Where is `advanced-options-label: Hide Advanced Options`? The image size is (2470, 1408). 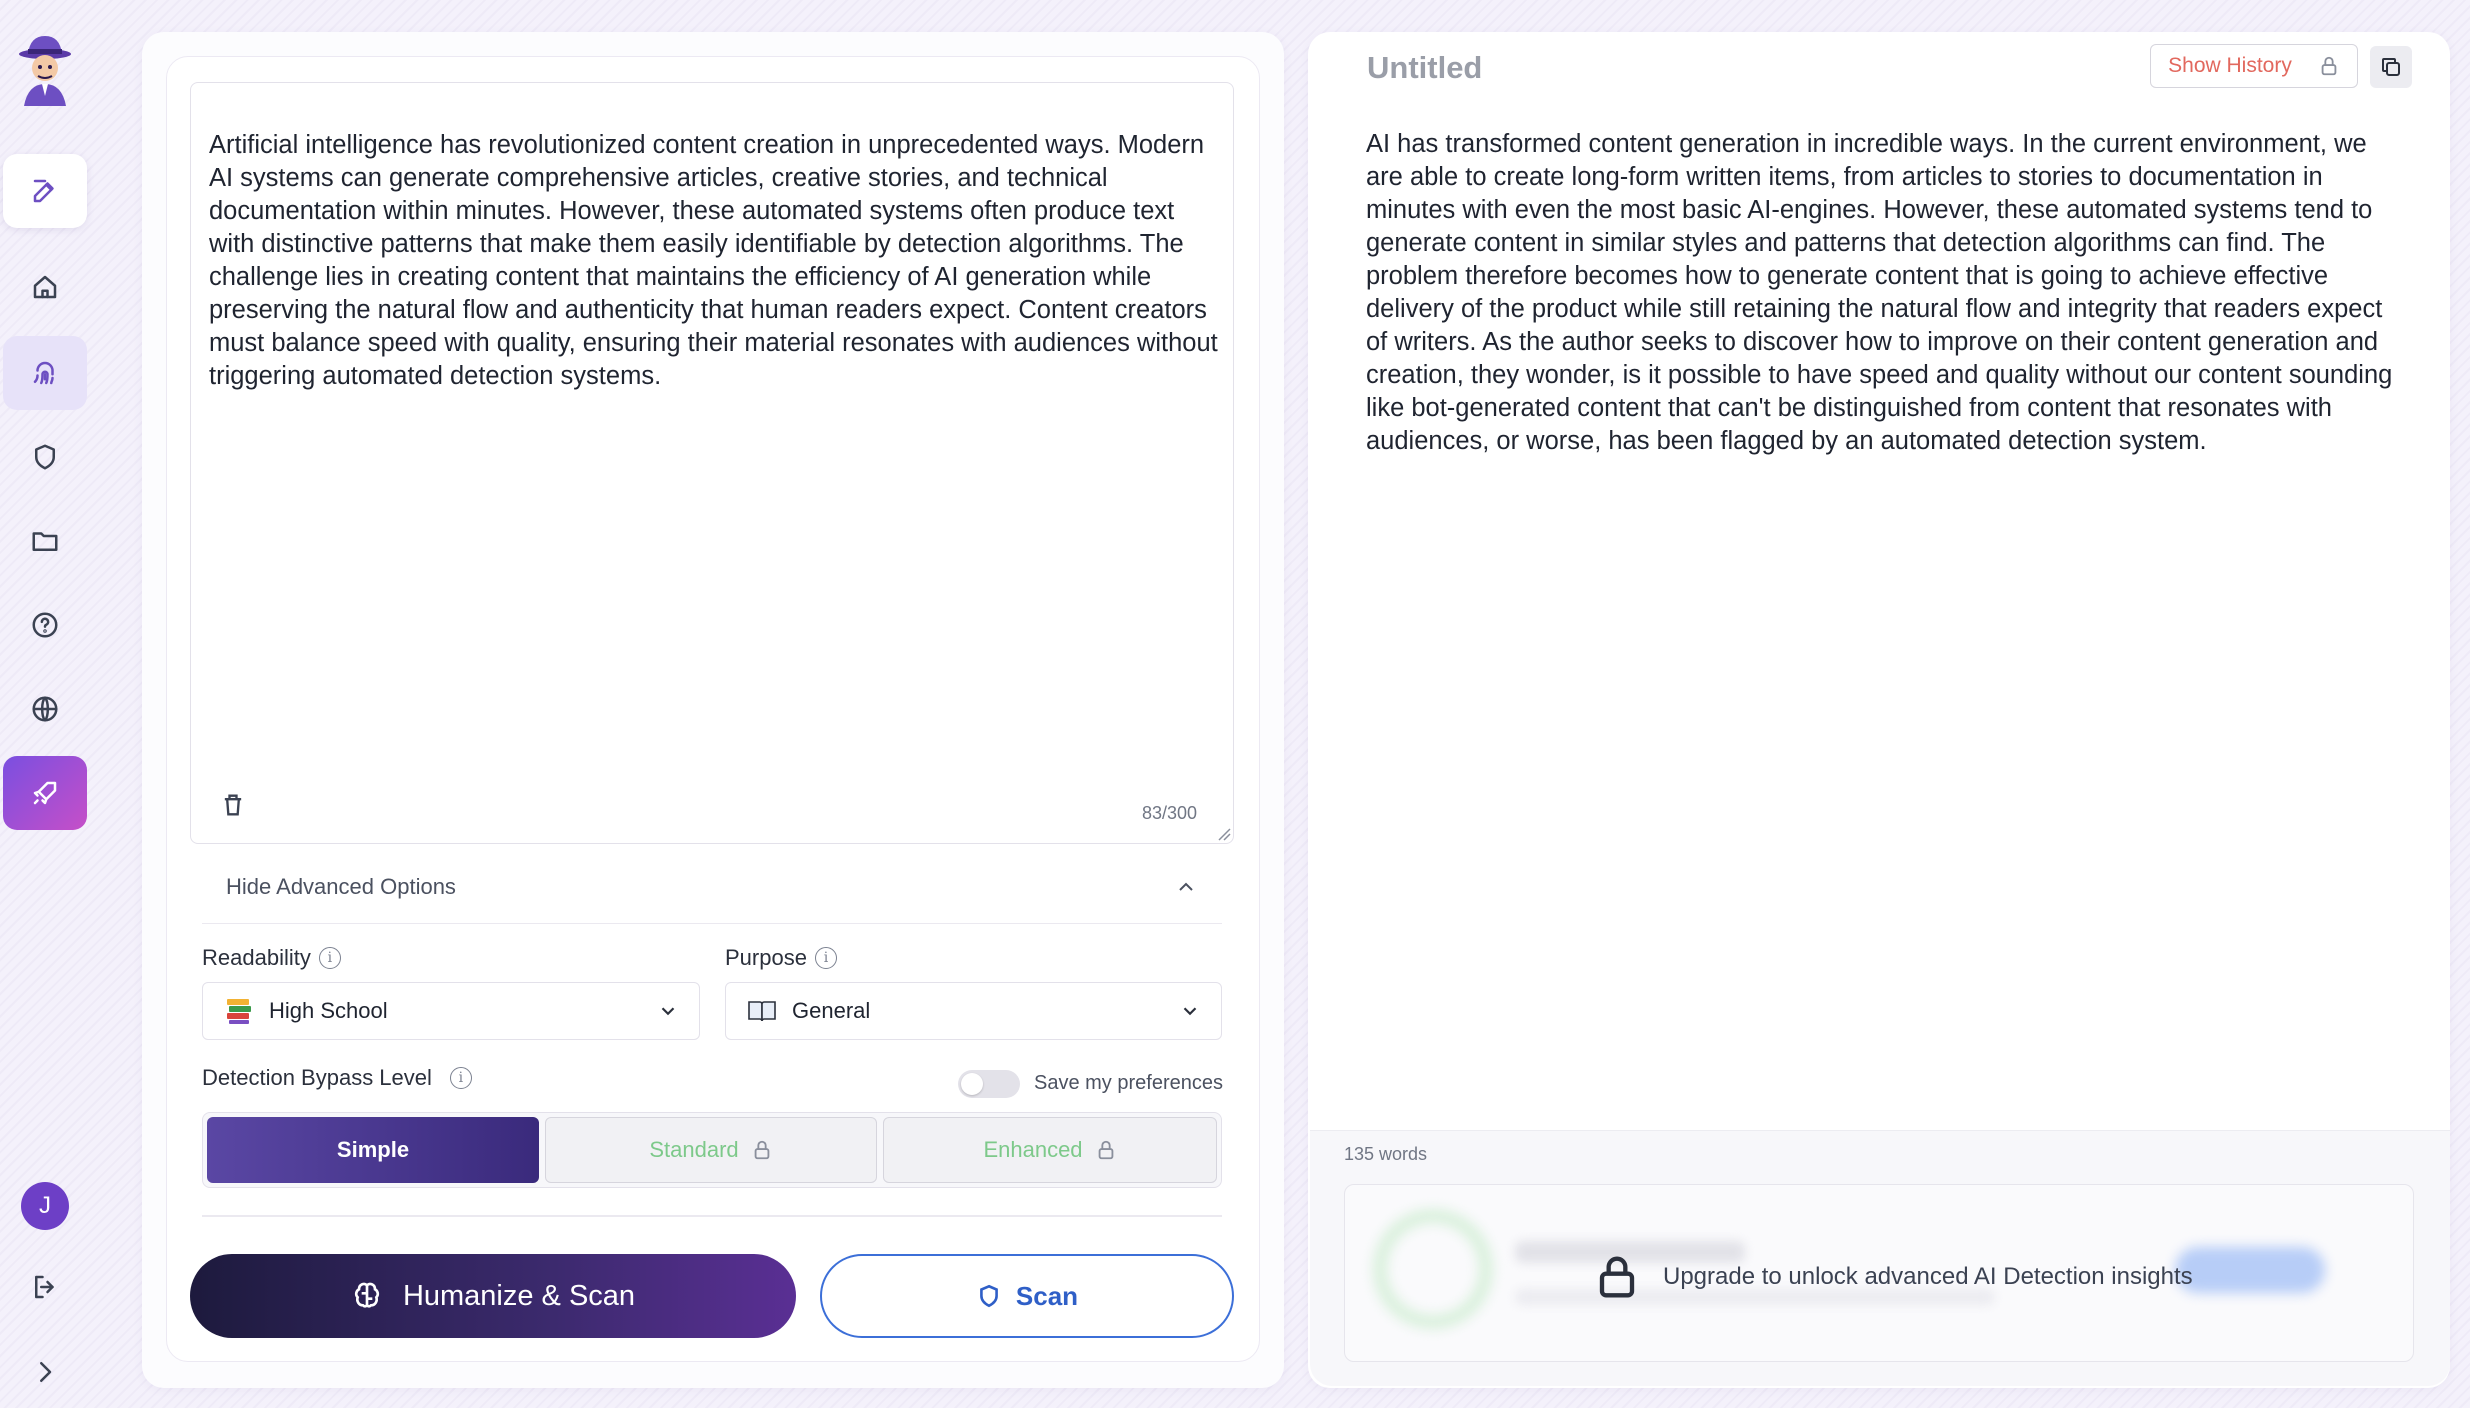
advanced-options-label: Hide Advanced Options is located at coordinates (341, 886).